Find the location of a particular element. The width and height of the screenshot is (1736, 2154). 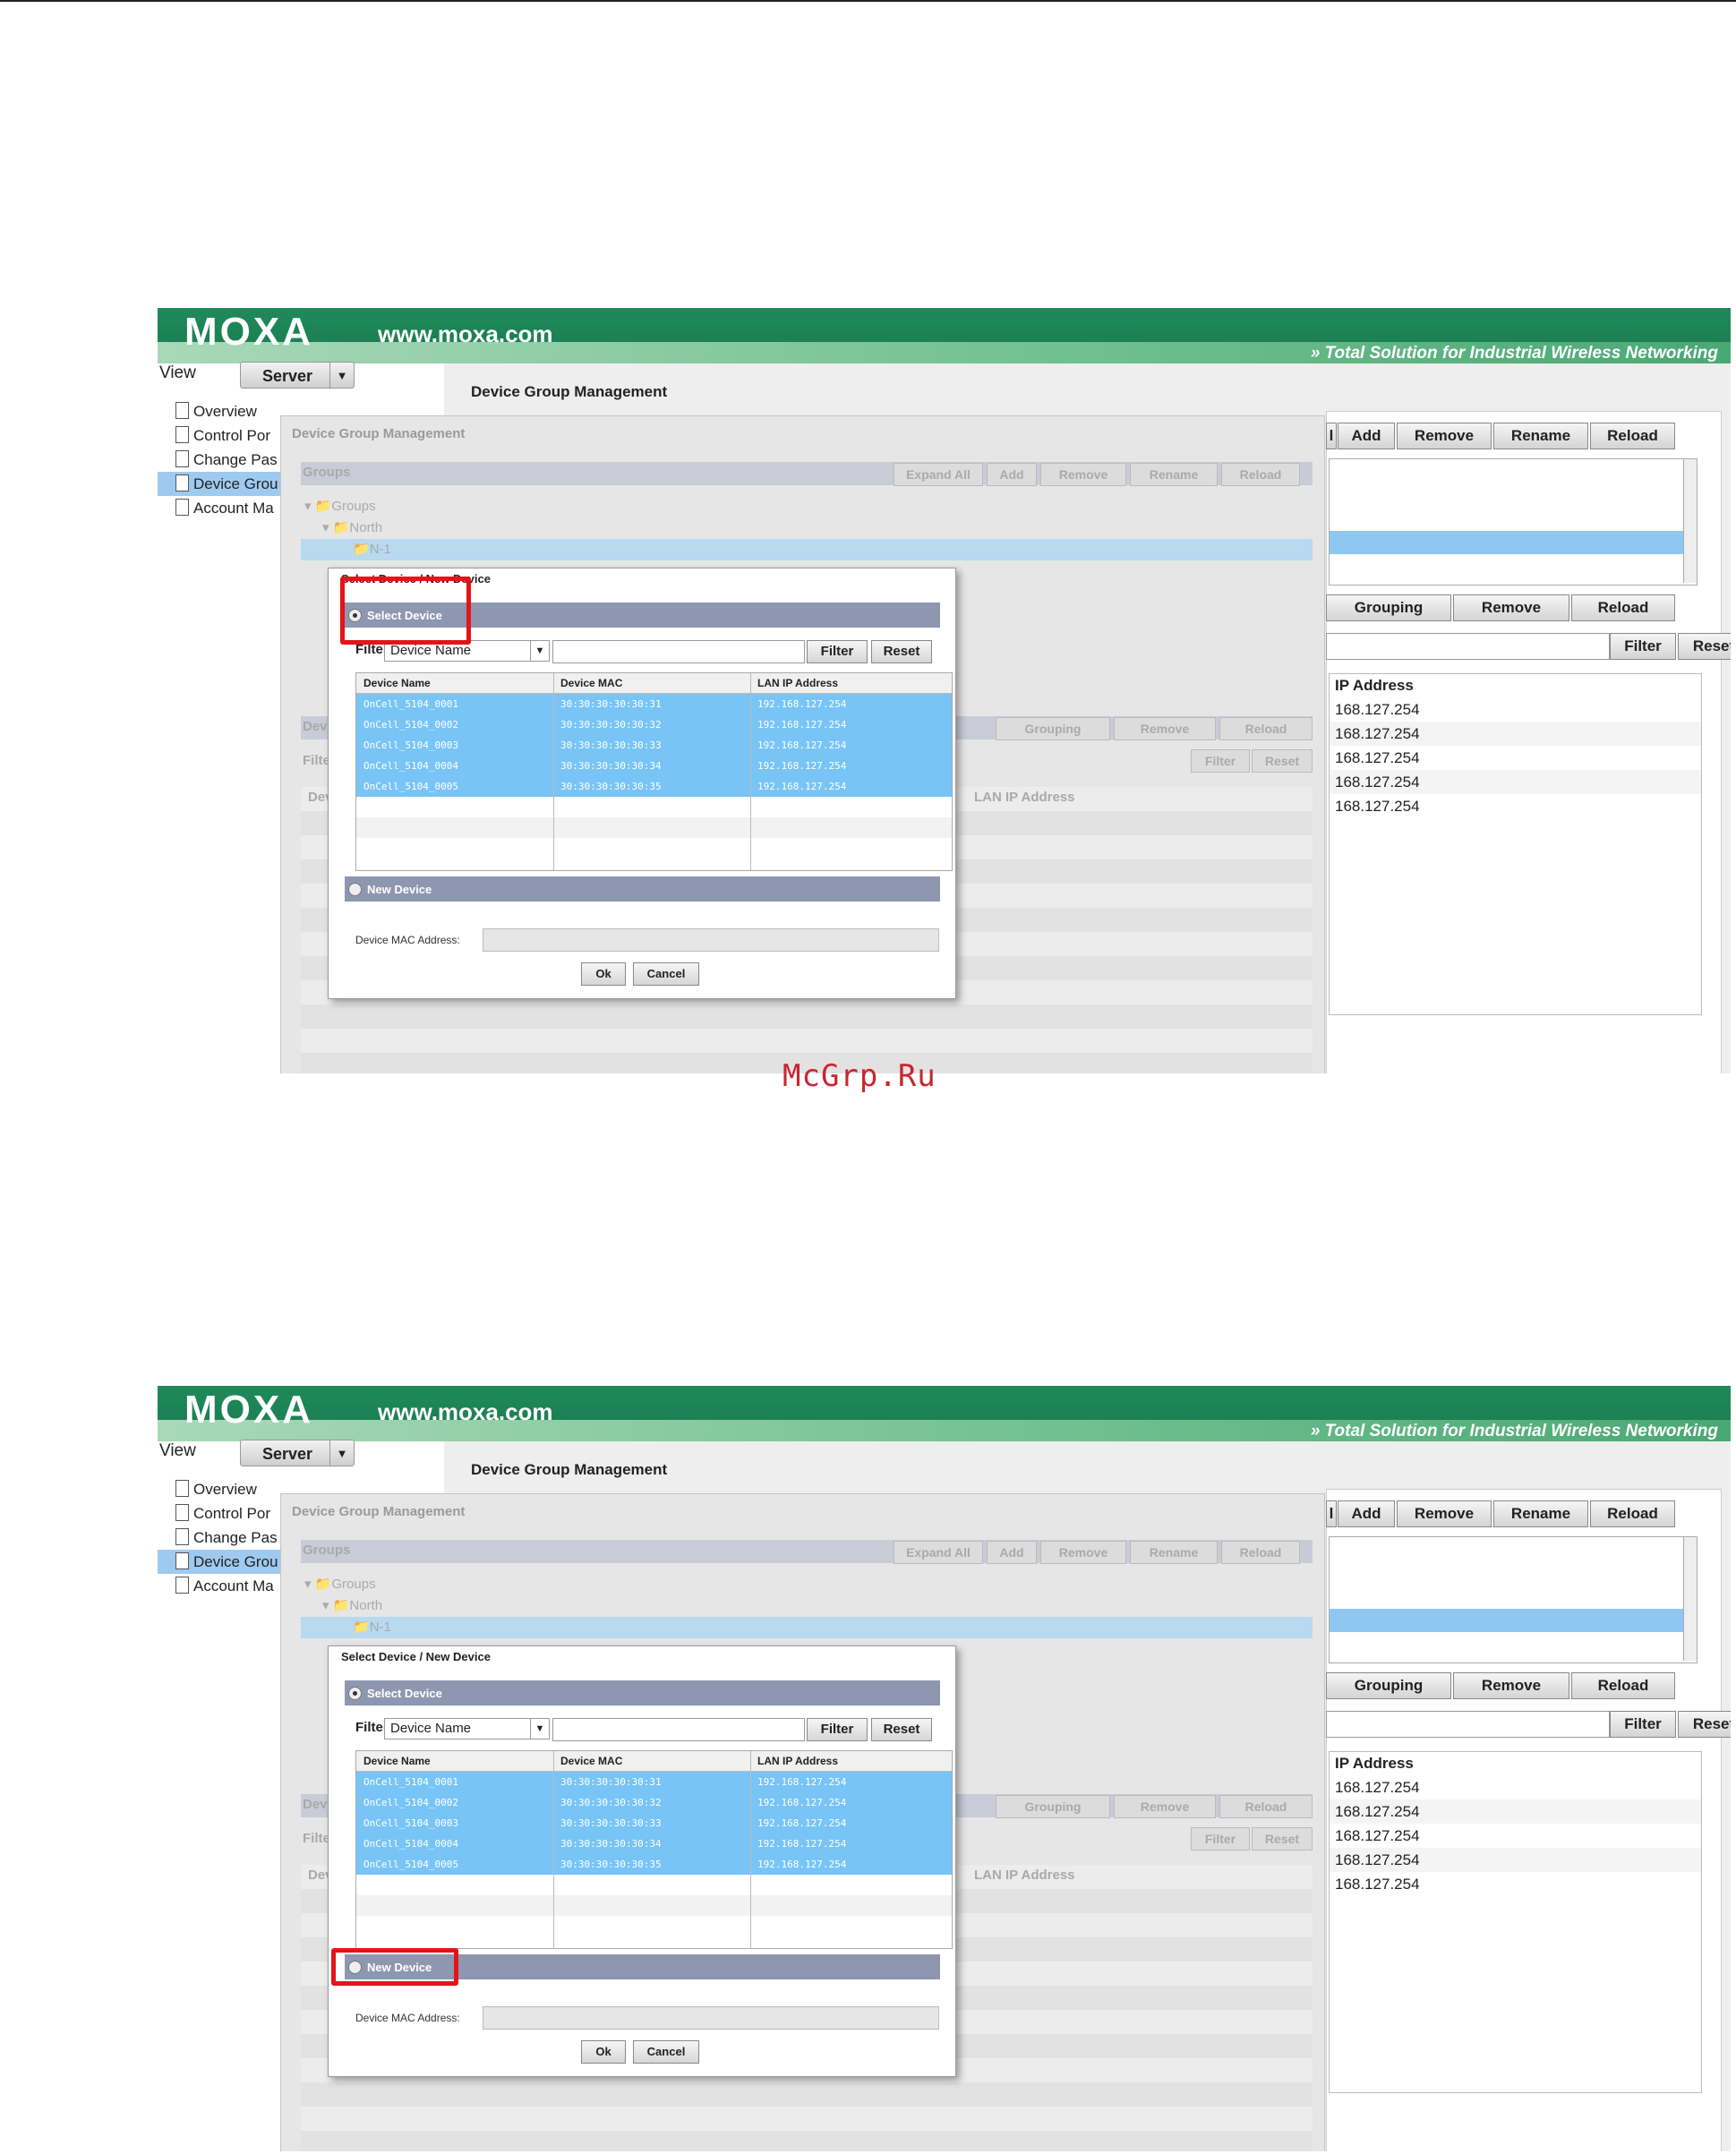

new-device-section: New Device is located at coordinates (642, 889).